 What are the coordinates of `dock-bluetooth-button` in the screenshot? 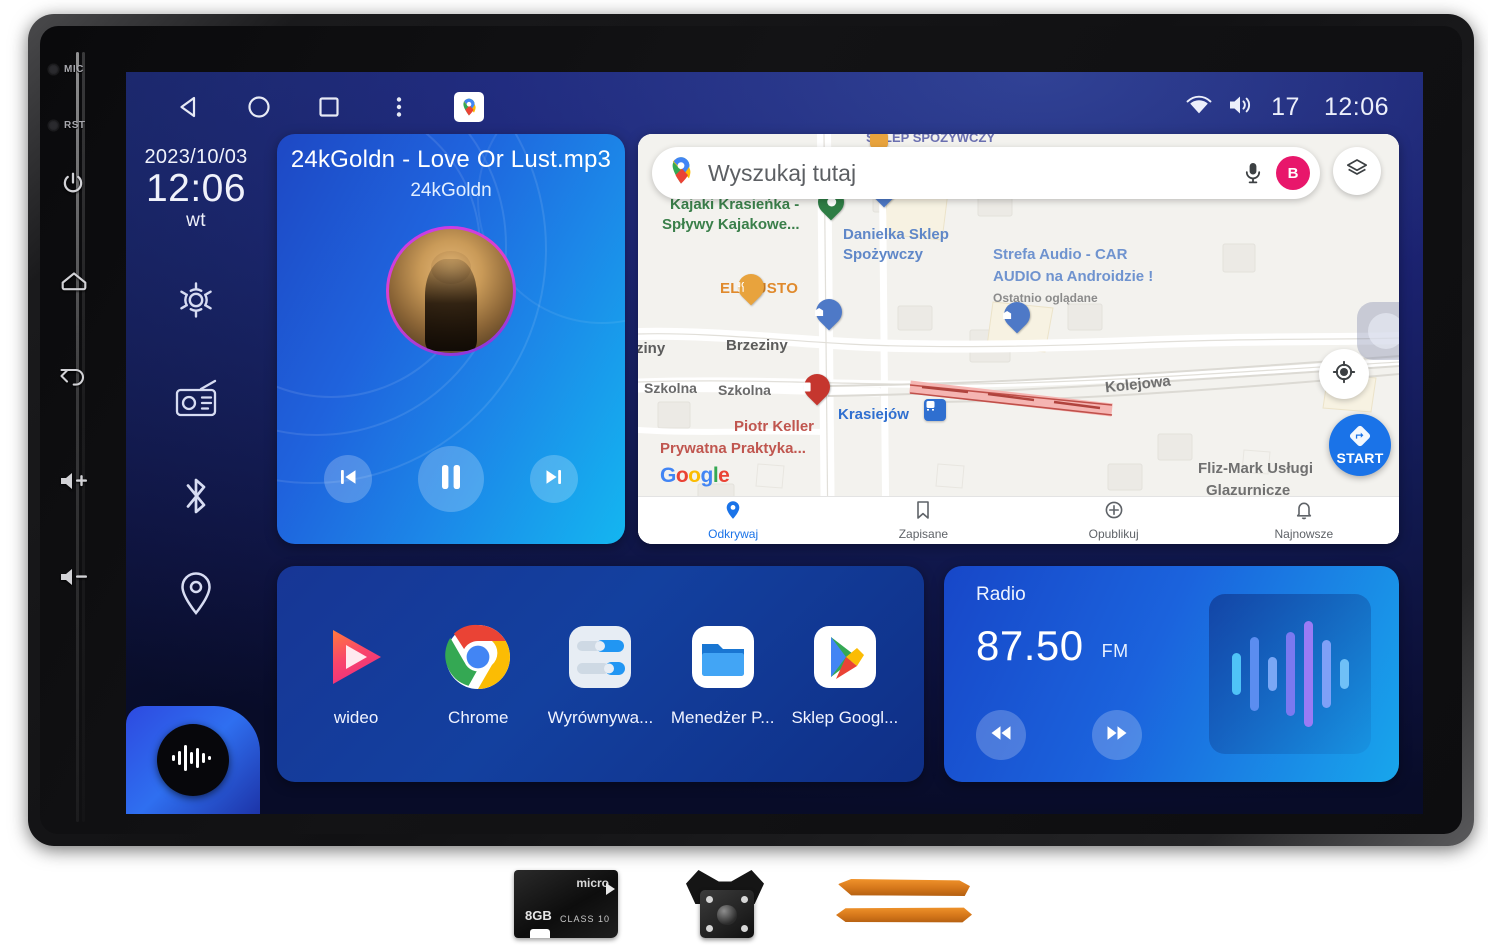 It's located at (196, 496).